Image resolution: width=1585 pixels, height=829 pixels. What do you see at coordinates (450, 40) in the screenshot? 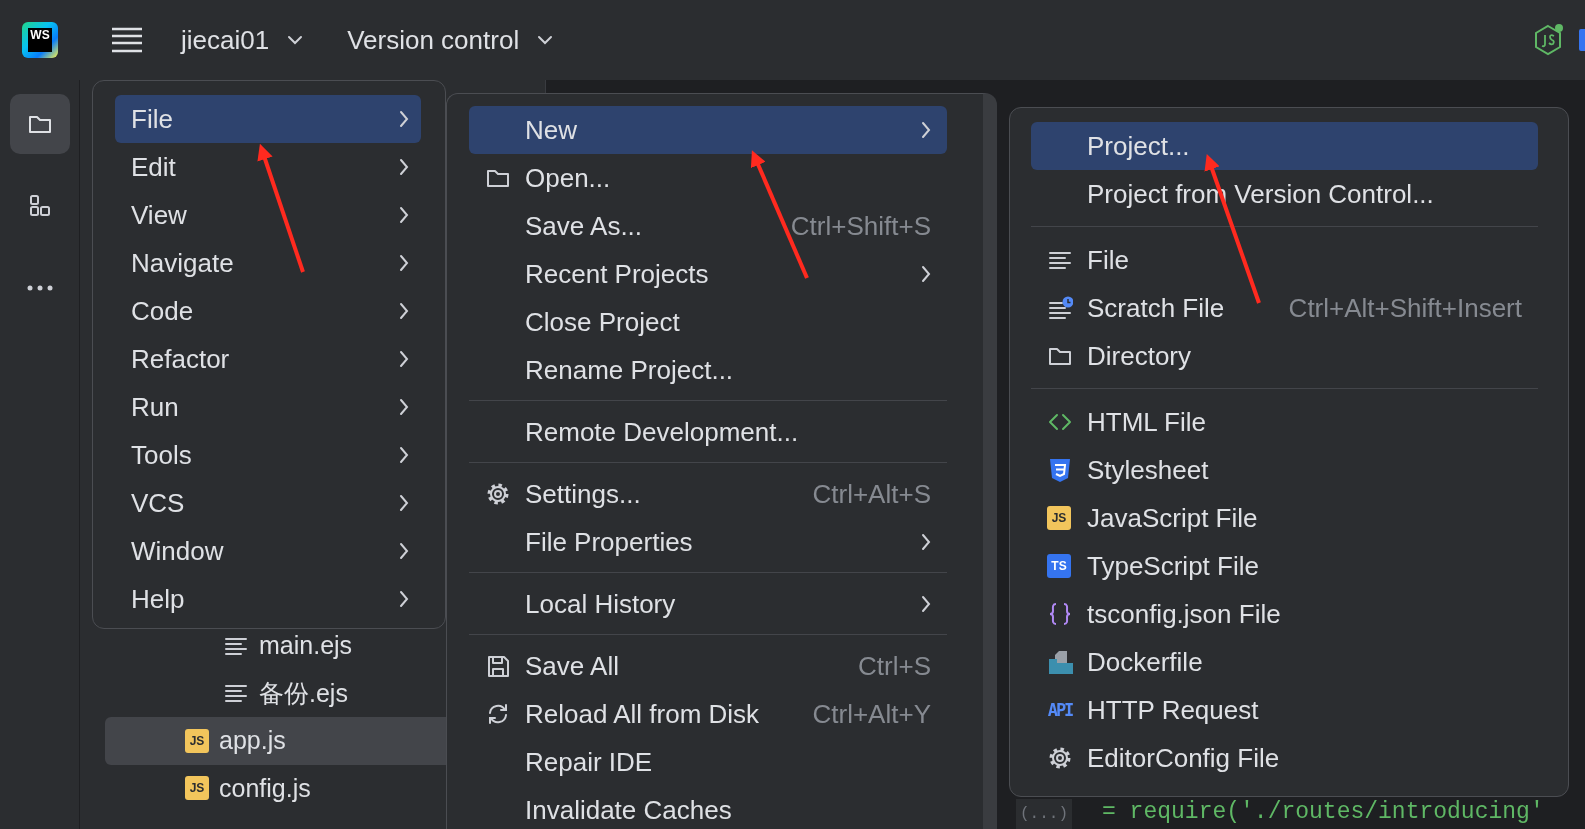
I see `vcs-dropdown: Version control` at bounding box center [450, 40].